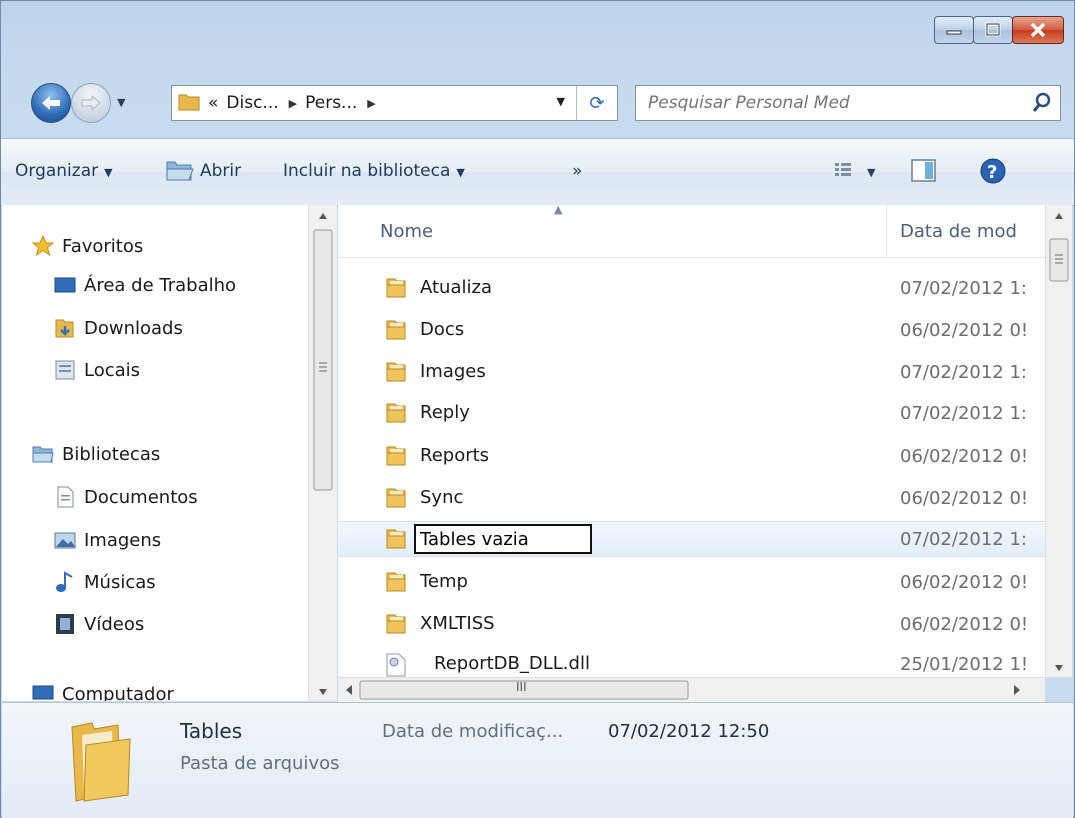  Describe the element at coordinates (43, 454) in the screenshot. I see `libraries-icon` at that location.